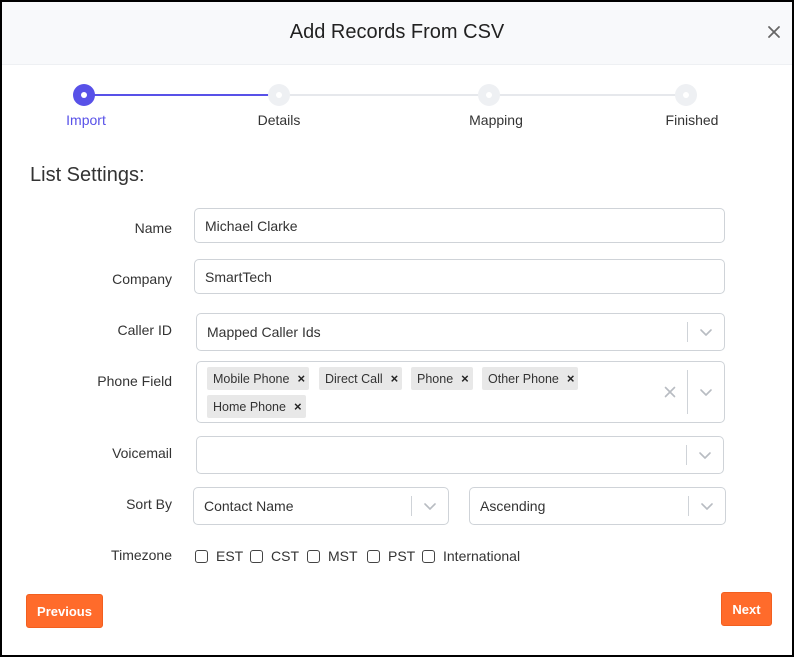  What do you see at coordinates (285, 556) in the screenshot?
I see `timezone-option-label: CST` at bounding box center [285, 556].